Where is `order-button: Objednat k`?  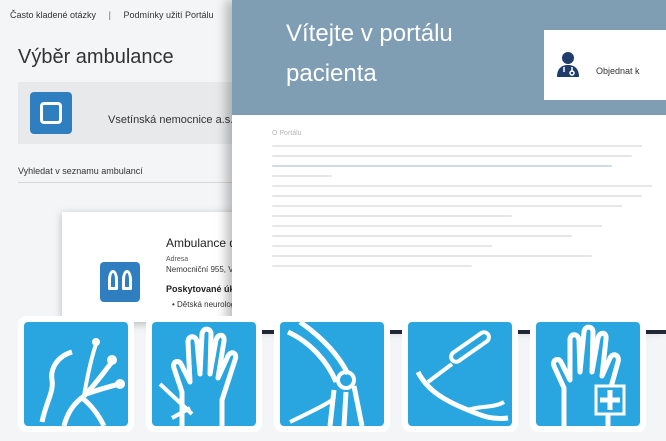
order-button: Objednat k is located at coordinates (605, 65).